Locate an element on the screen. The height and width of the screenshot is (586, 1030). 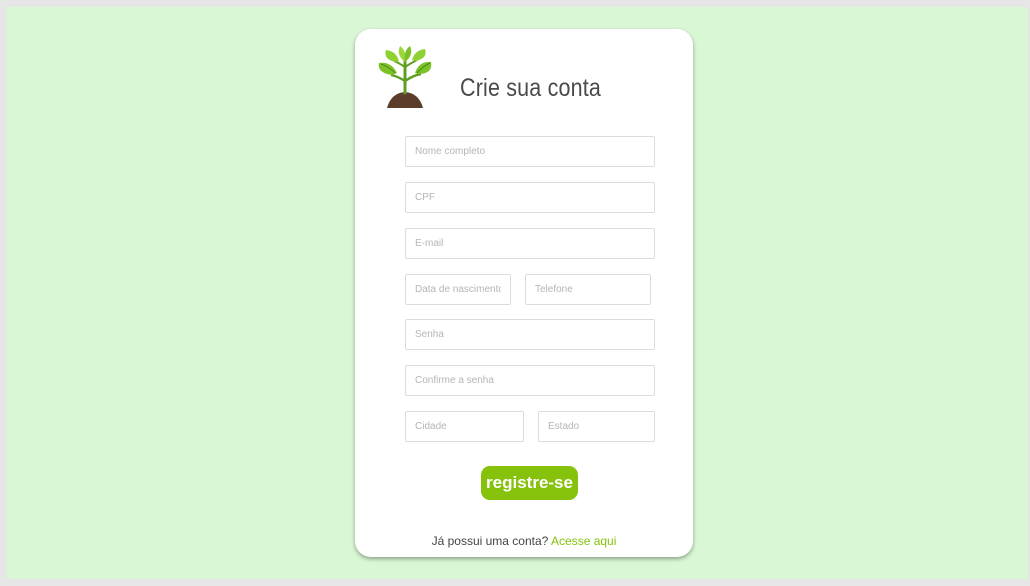
full-name-field is located at coordinates (530, 151).